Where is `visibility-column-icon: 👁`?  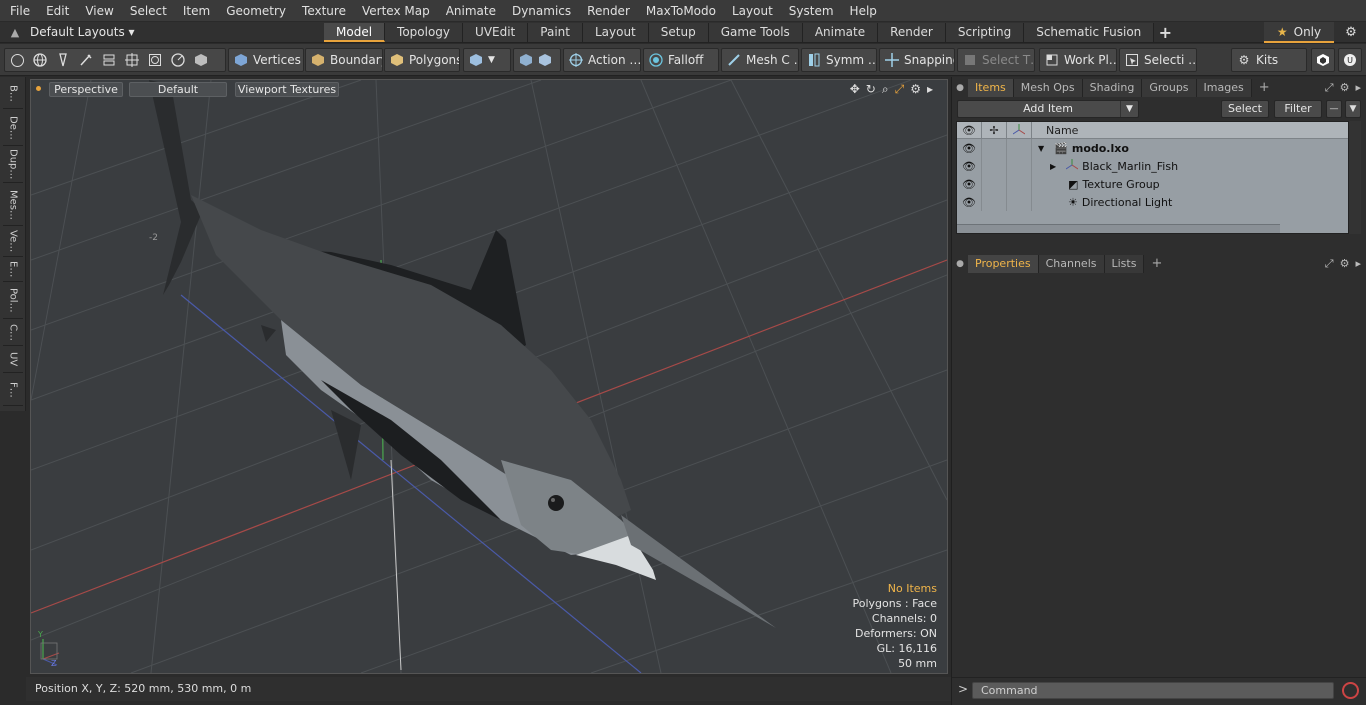
visibility-column-icon: 👁 is located at coordinates (969, 130).